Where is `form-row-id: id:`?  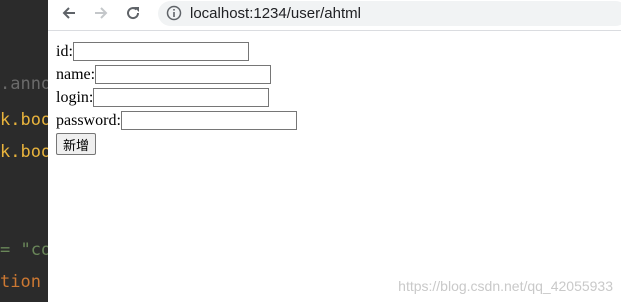 form-row-id: id: is located at coordinates (176, 51).